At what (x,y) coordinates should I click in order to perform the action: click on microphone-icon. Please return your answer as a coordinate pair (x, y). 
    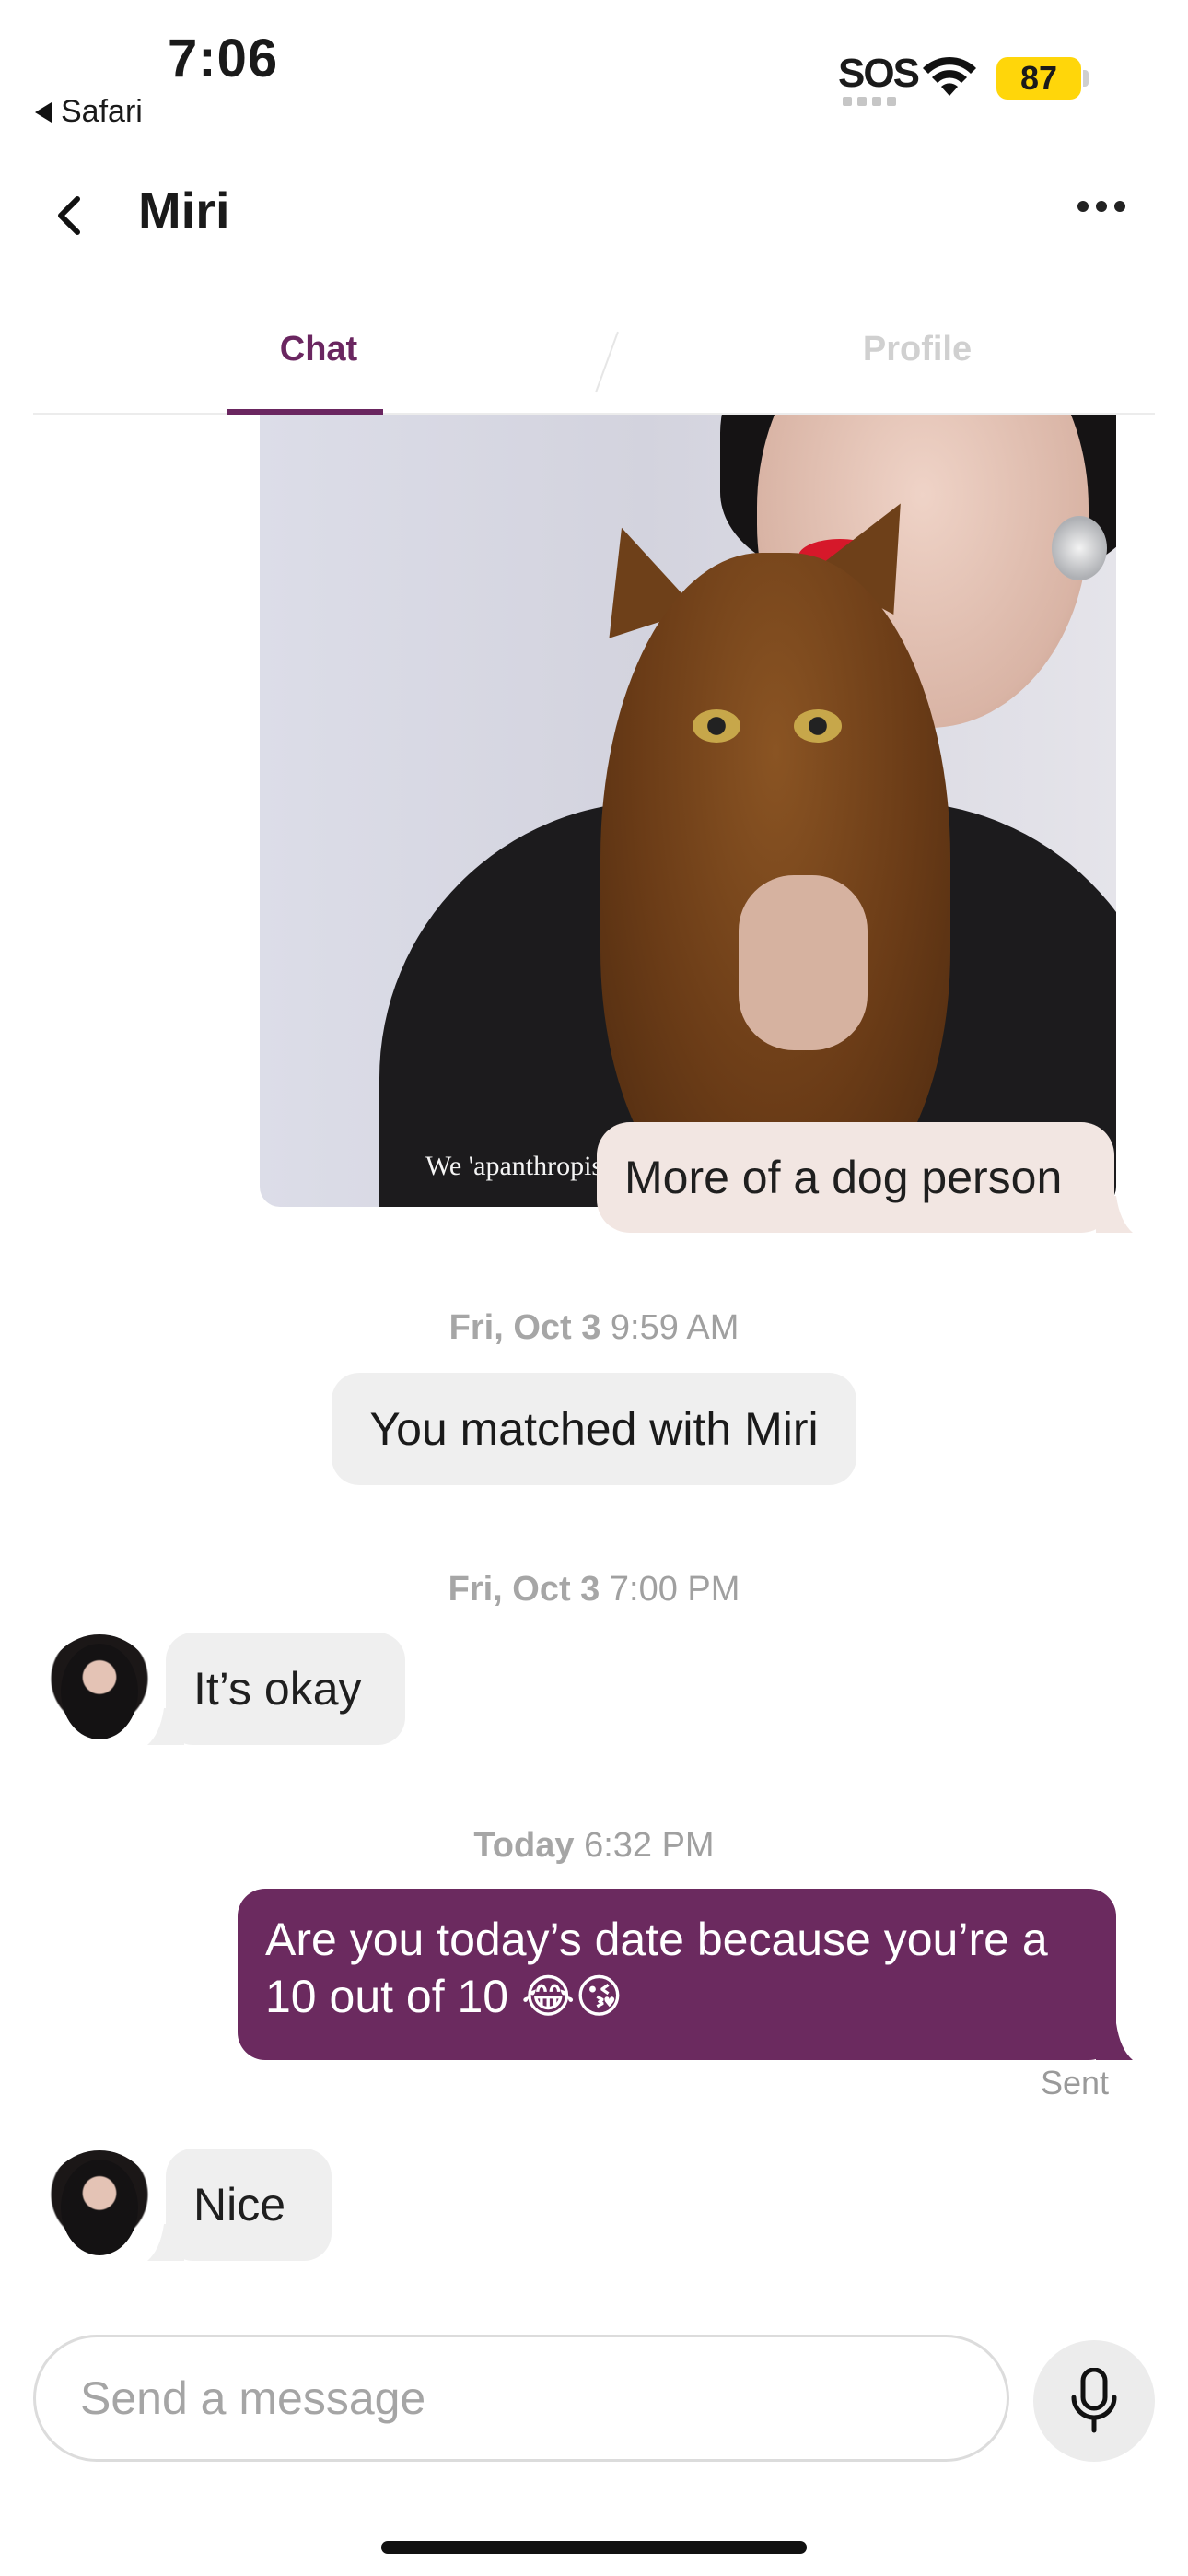
    Looking at the image, I should click on (1094, 2400).